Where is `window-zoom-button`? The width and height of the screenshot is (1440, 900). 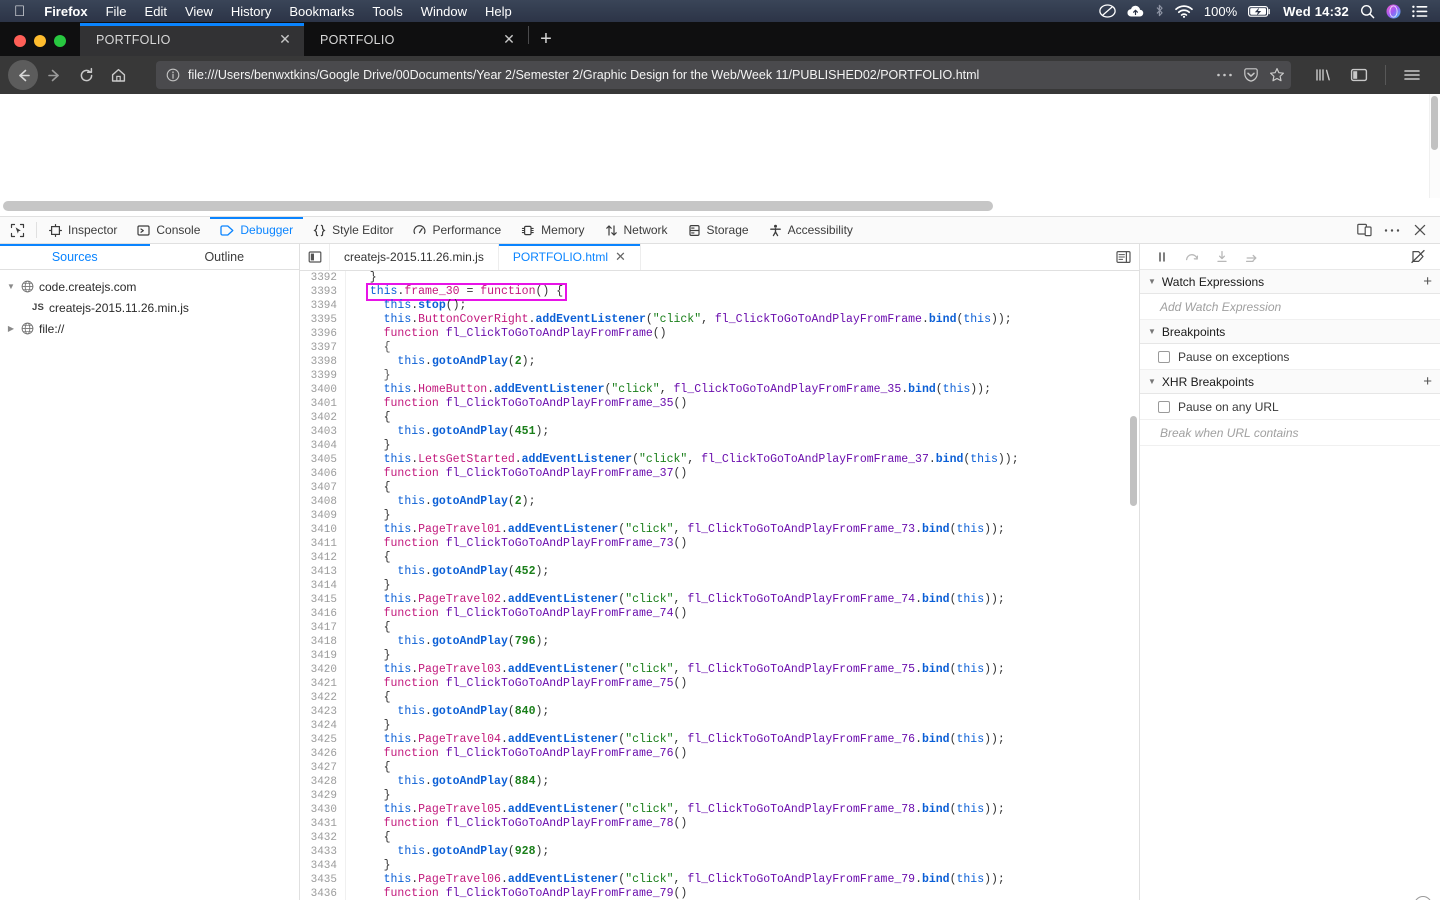 window-zoom-button is located at coordinates (60, 41).